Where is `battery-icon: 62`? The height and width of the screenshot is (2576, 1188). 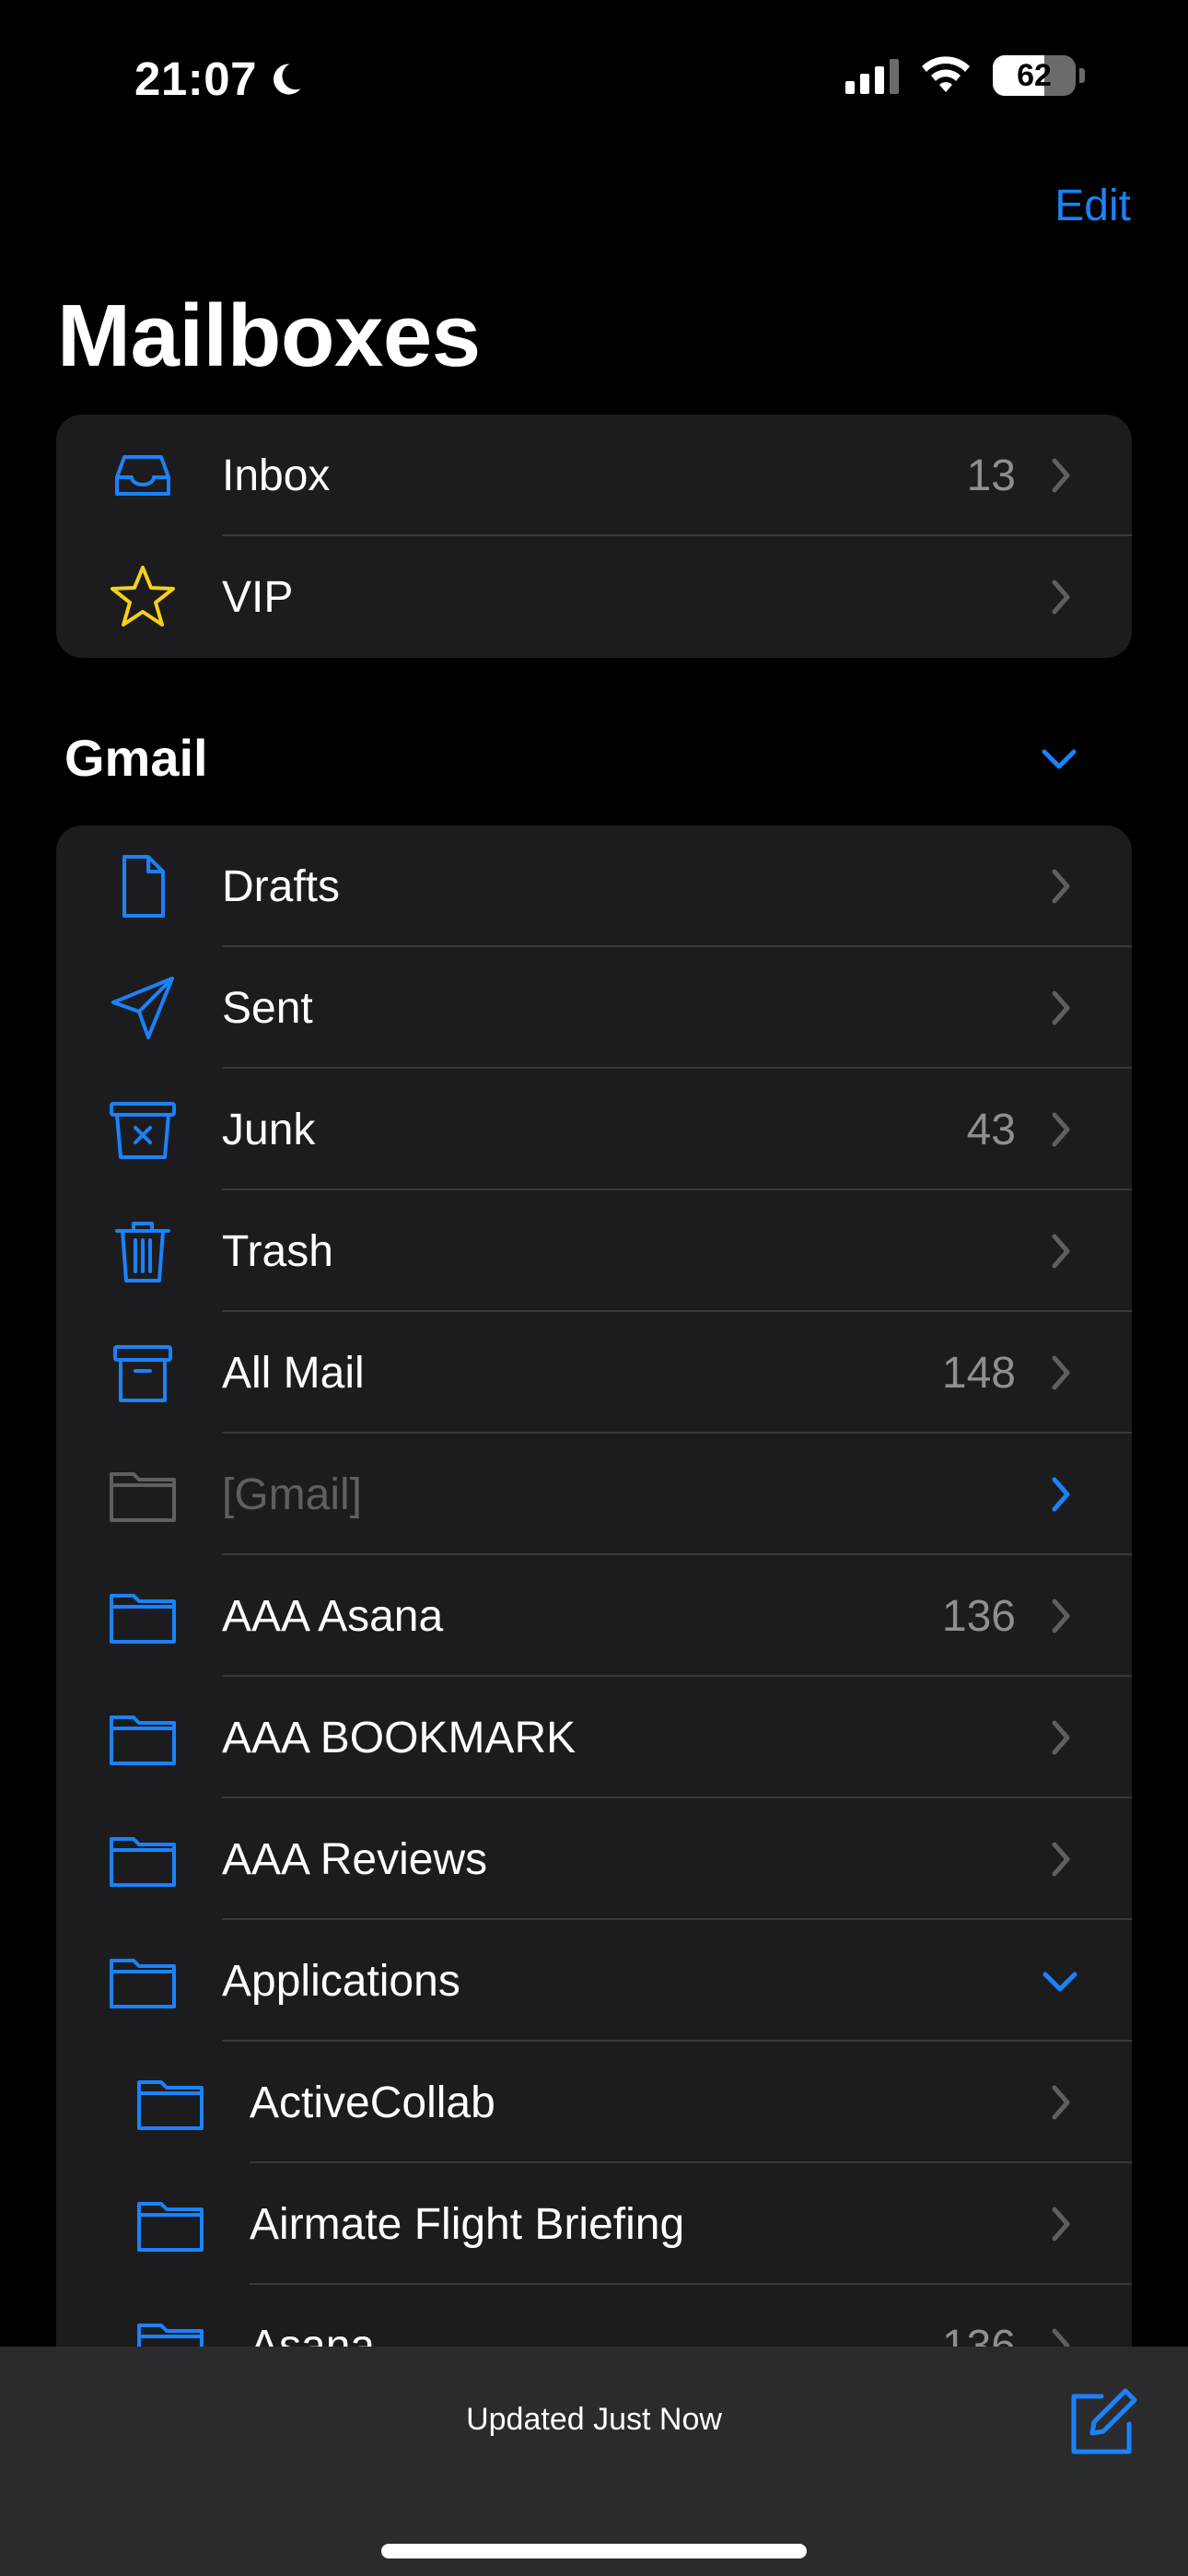
battery-icon: 62 is located at coordinates (1034, 75).